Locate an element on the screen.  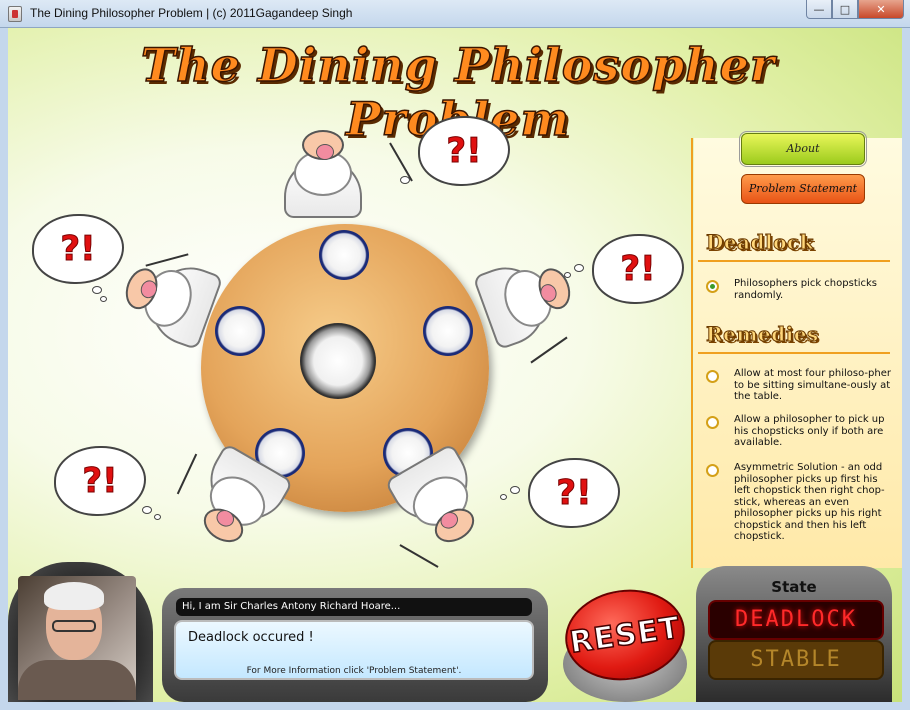
remedies-heading: Remedies is located at coordinates (762, 334).